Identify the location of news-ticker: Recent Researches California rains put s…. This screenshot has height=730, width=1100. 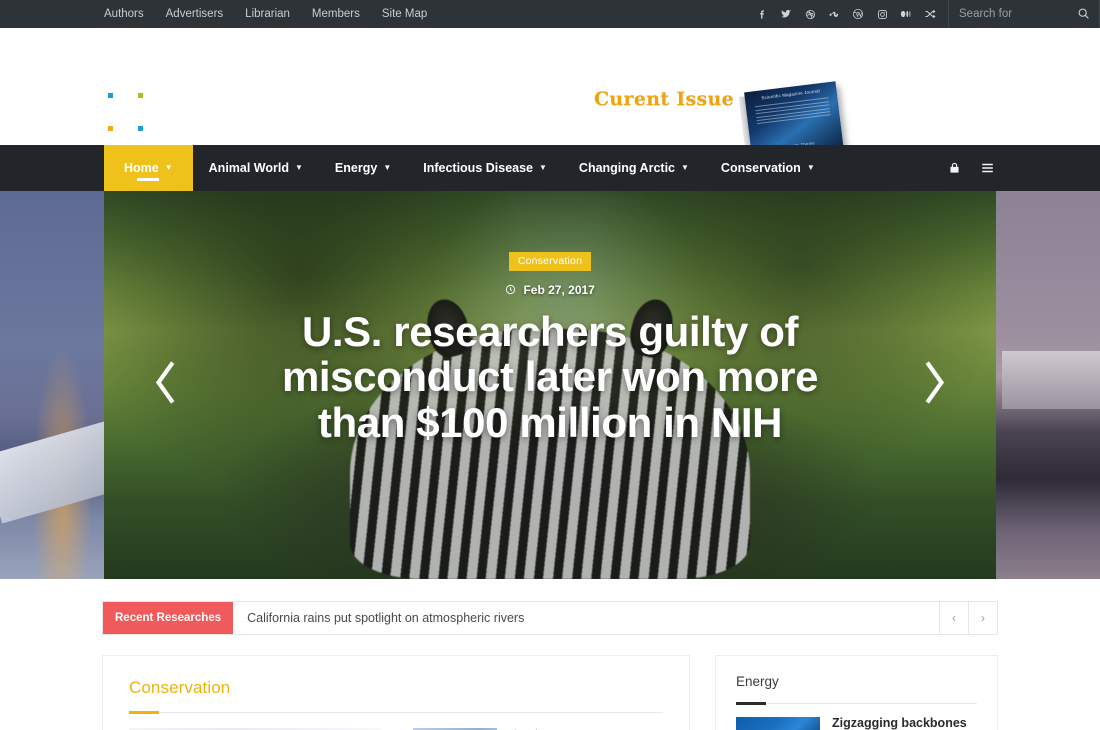
(550, 618).